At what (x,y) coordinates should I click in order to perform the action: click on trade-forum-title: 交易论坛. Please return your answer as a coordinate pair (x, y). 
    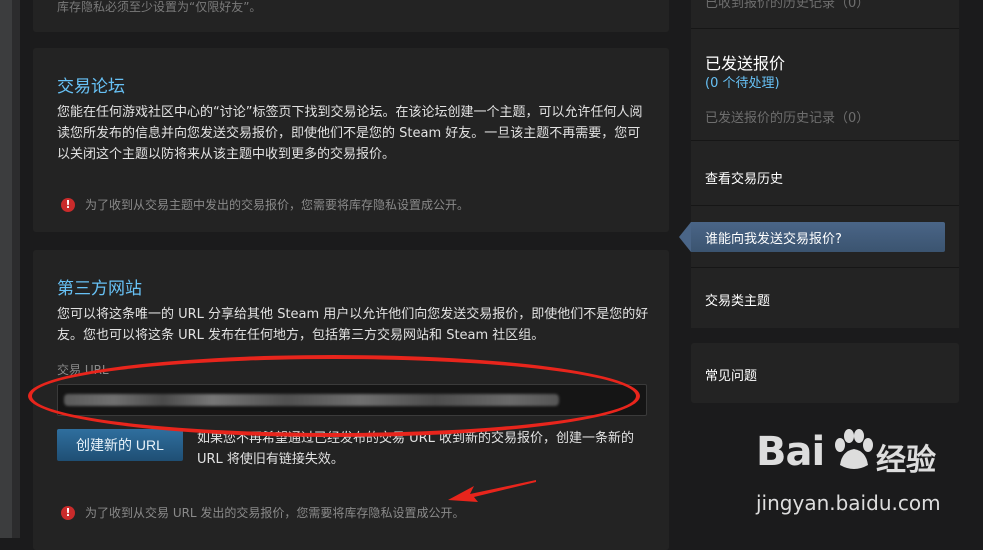
    Looking at the image, I should click on (91, 87).